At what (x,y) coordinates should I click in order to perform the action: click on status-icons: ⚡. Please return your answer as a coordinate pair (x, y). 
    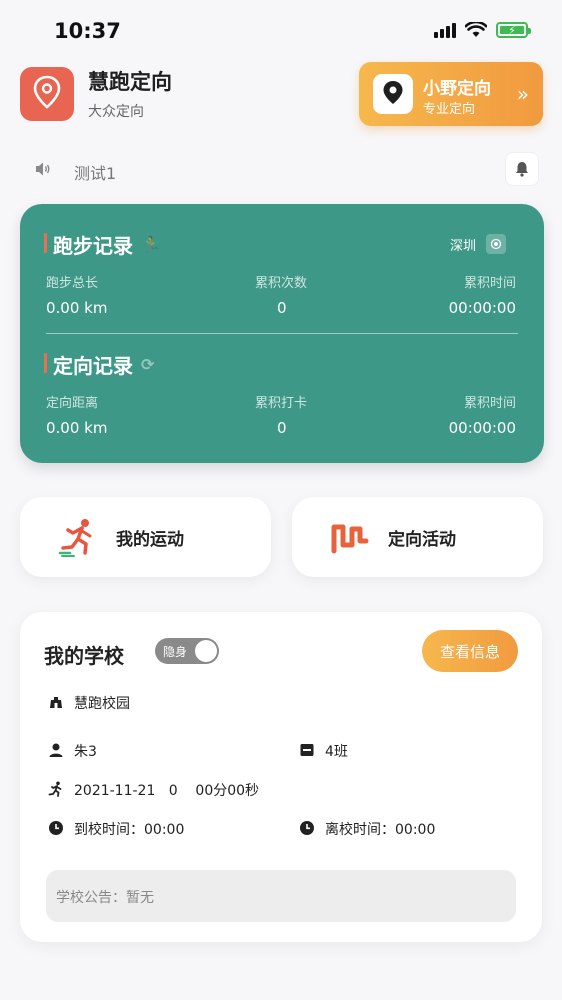
    Looking at the image, I should click on (482, 30).